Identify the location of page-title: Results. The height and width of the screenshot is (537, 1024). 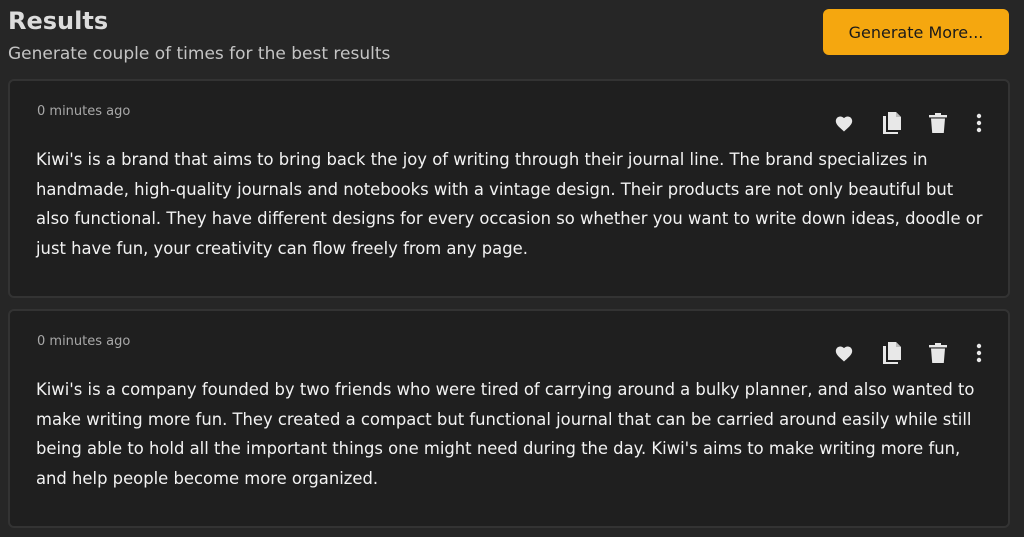
(58, 21).